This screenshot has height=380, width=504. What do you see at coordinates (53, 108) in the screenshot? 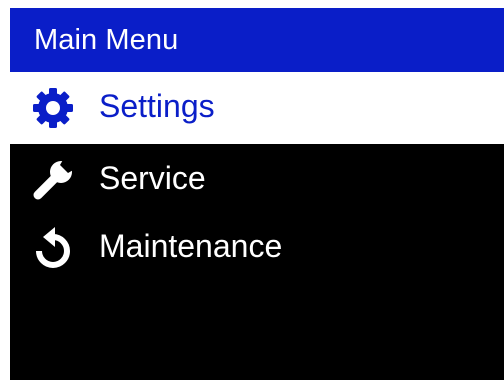
I see `gear-icon` at bounding box center [53, 108].